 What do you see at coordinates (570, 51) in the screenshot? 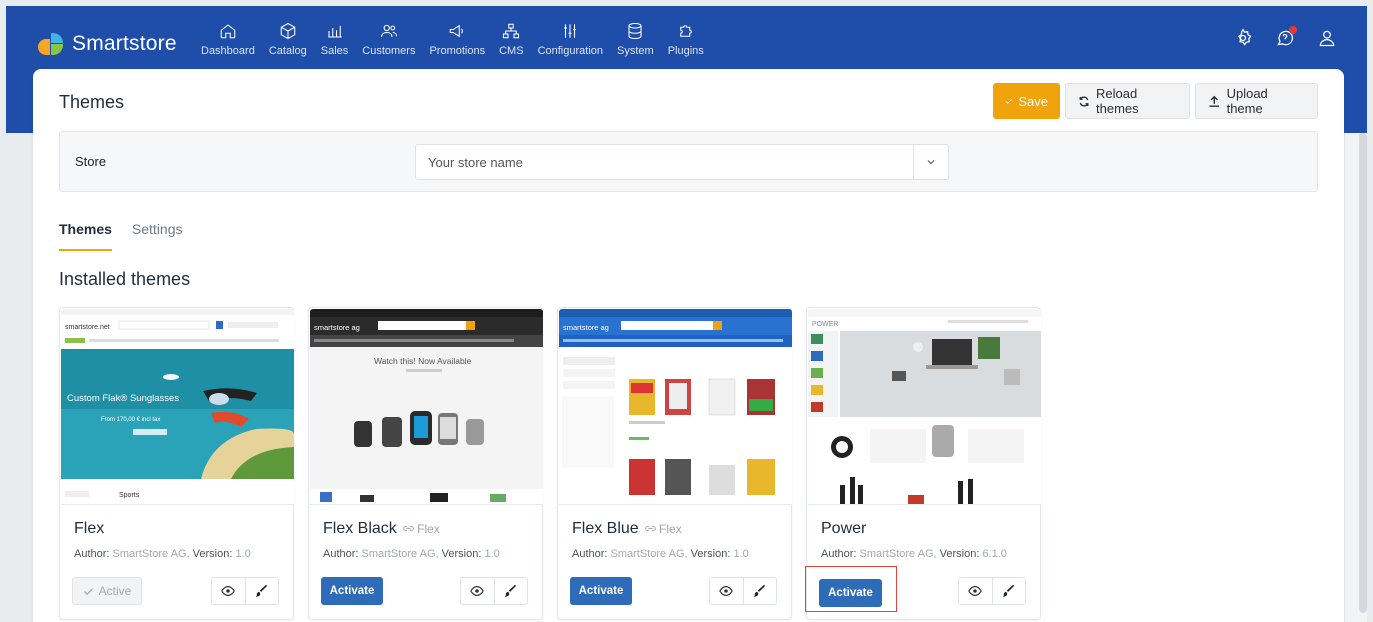
I see `nav-label: Configuration` at bounding box center [570, 51].